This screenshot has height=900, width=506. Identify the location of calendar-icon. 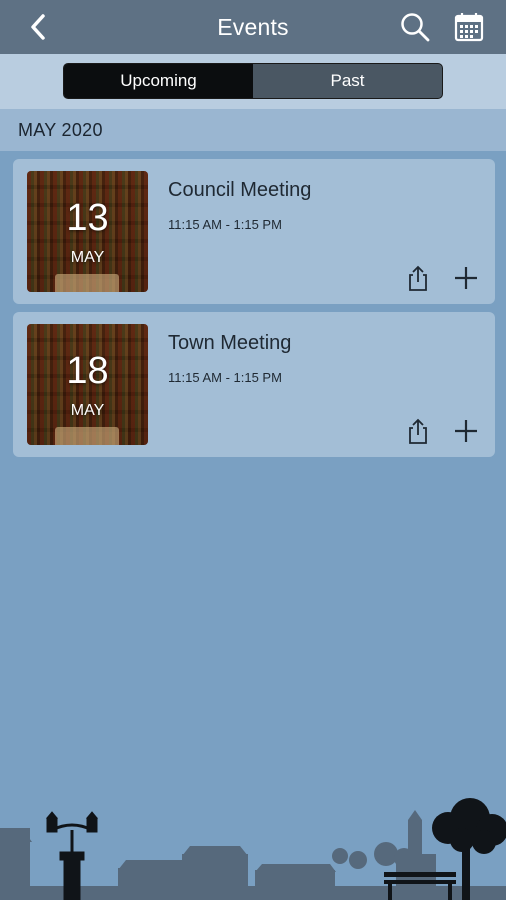
(469, 27).